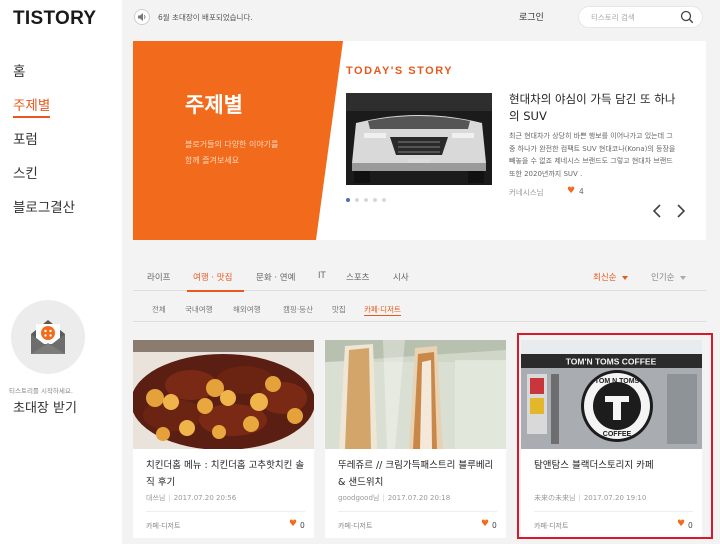 Image resolution: width=720 pixels, height=544 pixels. I want to click on subcategory-tabs: 전체 국내여행 해외여행 캠핑·등산 맛집 카페·디저트, so click(419, 307).